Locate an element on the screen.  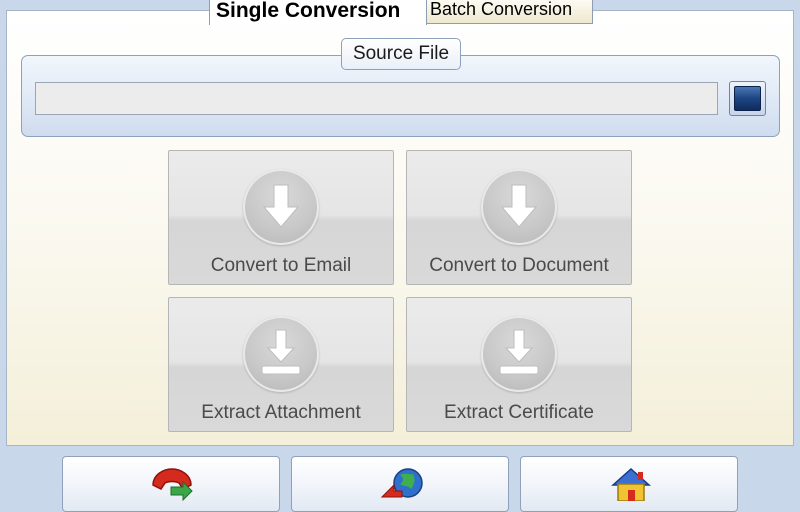
source-file-path-input is located at coordinates (376, 98).